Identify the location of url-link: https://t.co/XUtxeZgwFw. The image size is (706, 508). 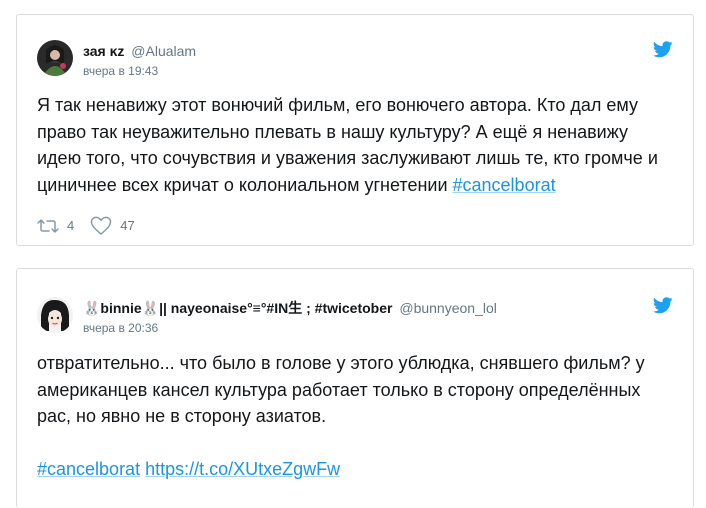
(242, 469).